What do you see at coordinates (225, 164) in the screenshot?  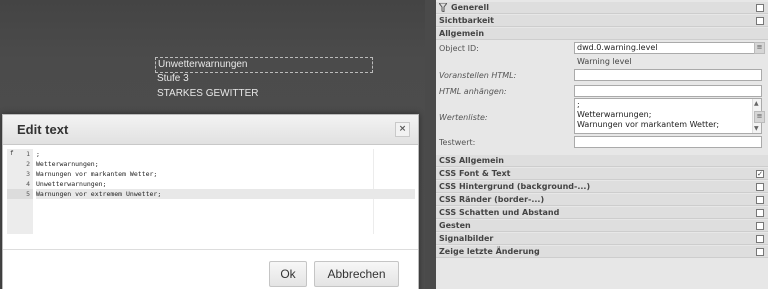 I see `code-line: Wetterwarnungen;` at bounding box center [225, 164].